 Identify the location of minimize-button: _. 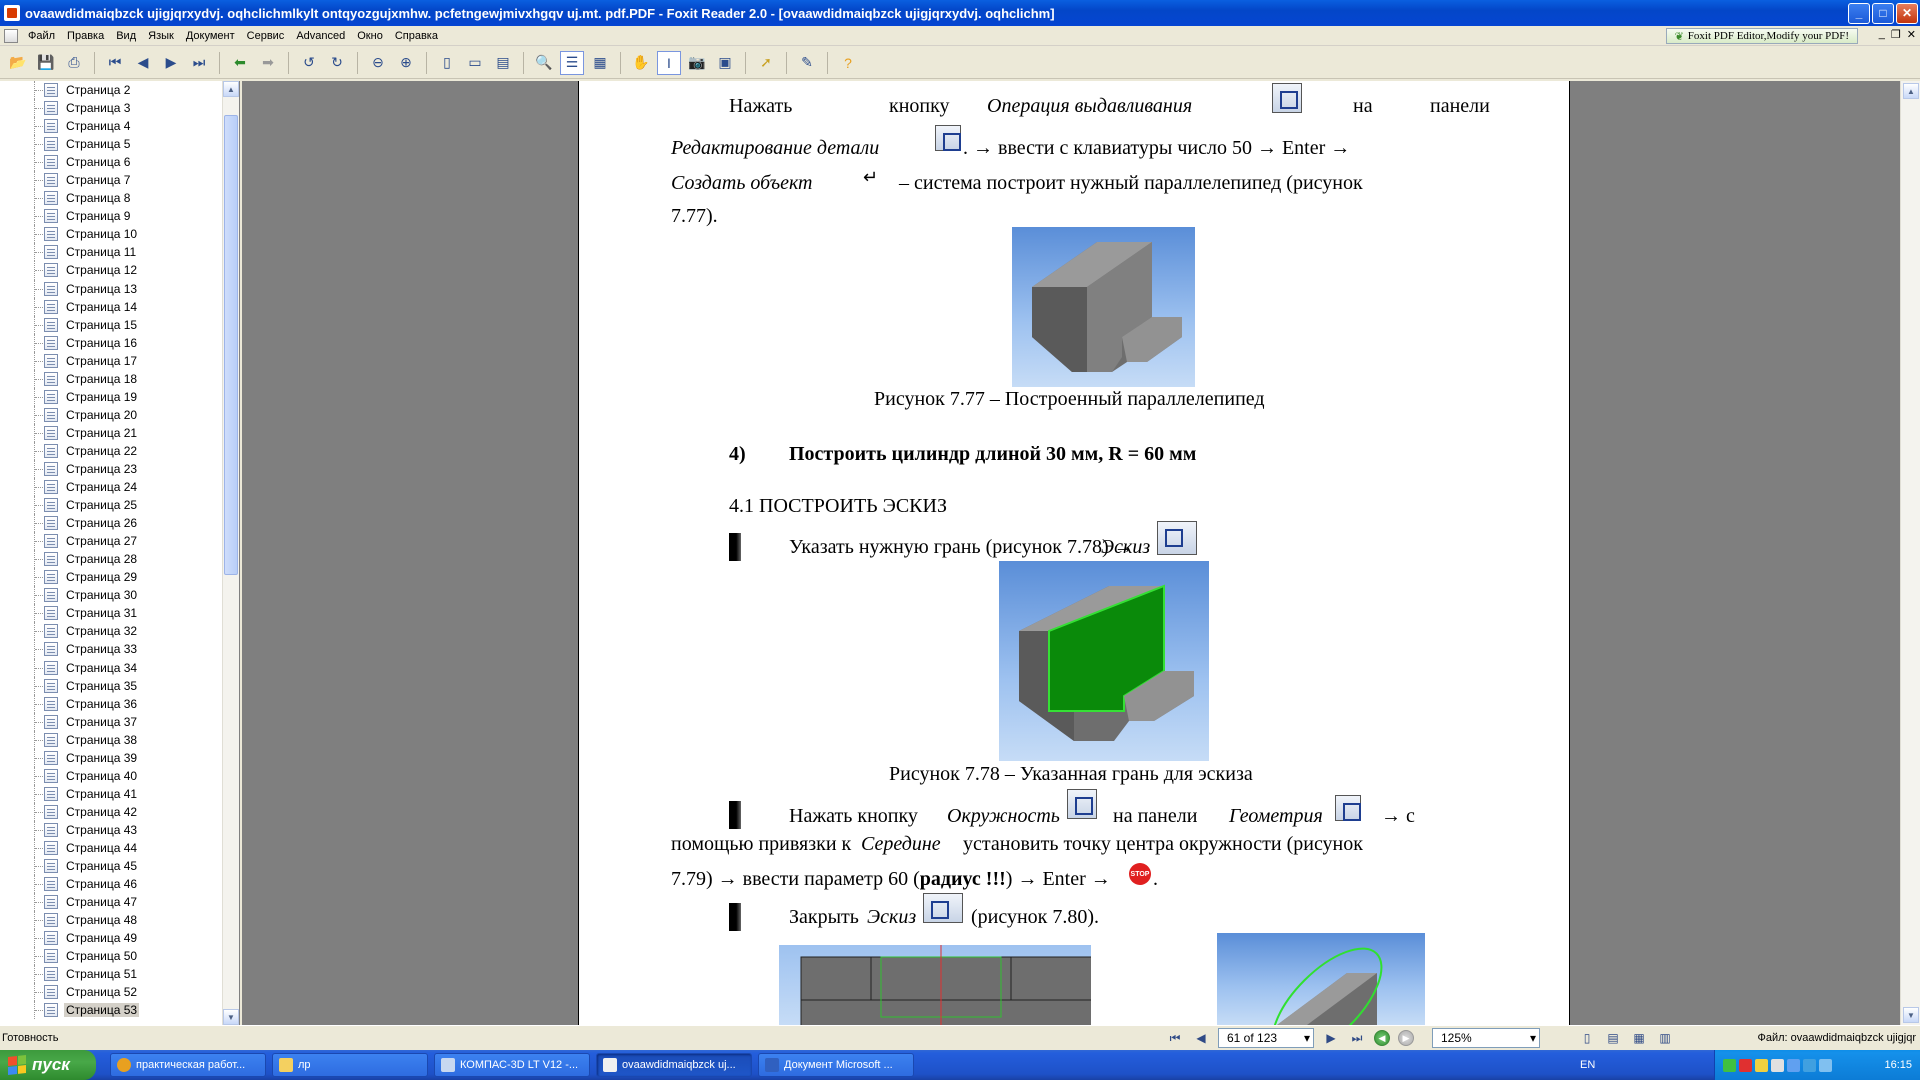
(1859, 13).